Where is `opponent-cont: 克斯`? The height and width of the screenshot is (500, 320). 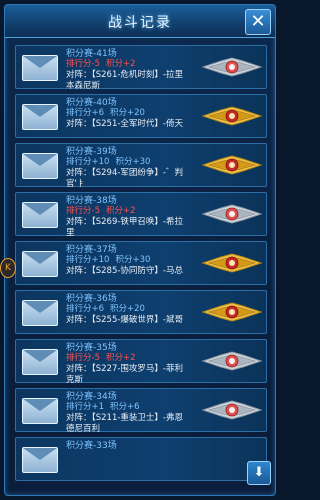
opponent-cont: 克斯 is located at coordinates (75, 380).